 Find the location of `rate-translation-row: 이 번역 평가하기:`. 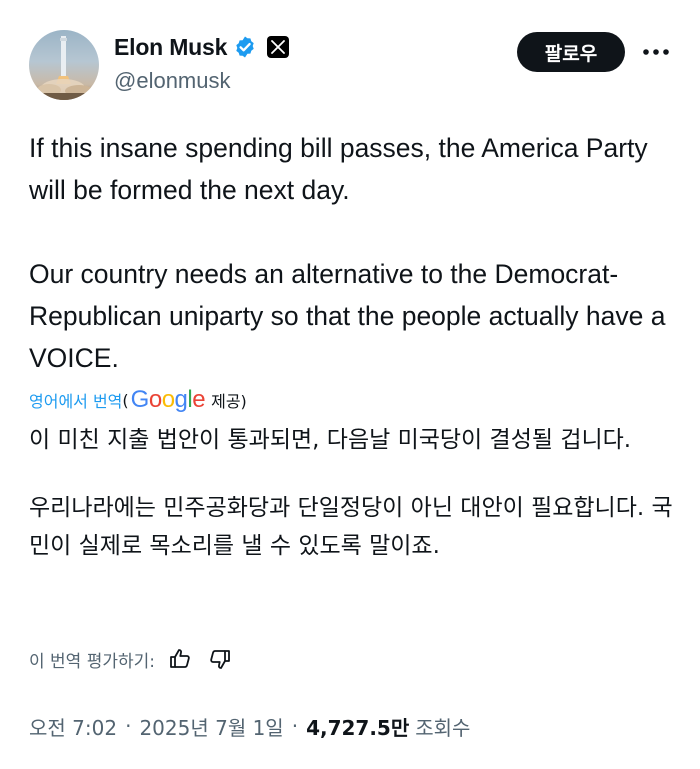

rate-translation-row: 이 번역 평가하기: is located at coordinates (132, 659).